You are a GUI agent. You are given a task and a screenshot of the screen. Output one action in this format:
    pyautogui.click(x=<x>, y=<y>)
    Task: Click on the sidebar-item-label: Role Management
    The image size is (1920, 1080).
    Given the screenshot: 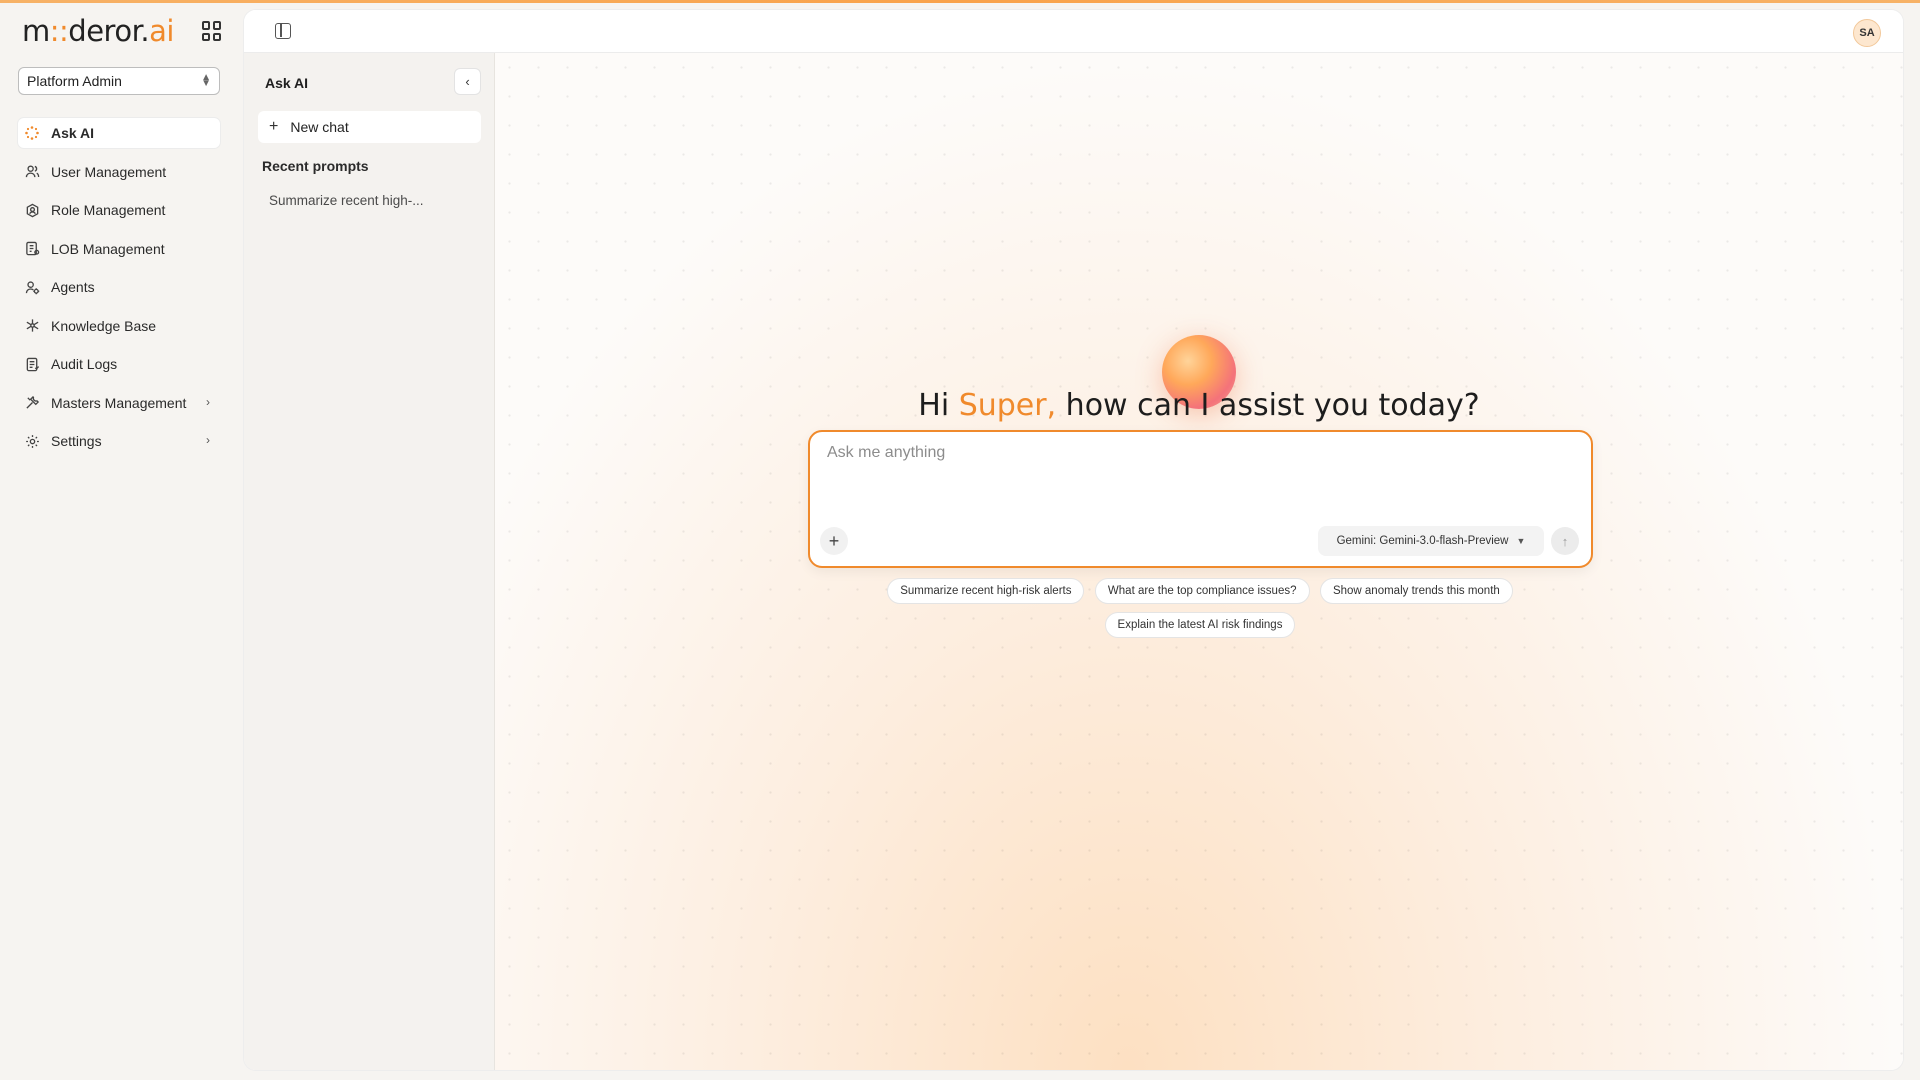 What is the action you would take?
    pyautogui.click(x=108, y=210)
    